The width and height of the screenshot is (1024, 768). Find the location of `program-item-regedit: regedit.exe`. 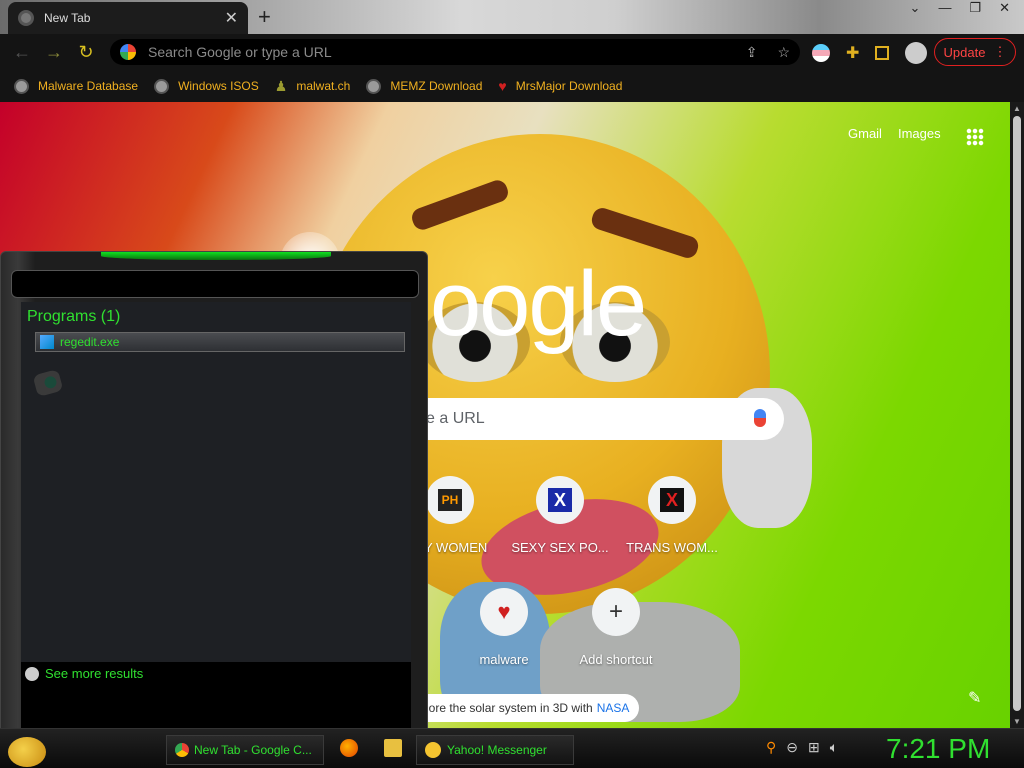

program-item-regedit: regedit.exe is located at coordinates (220, 342).